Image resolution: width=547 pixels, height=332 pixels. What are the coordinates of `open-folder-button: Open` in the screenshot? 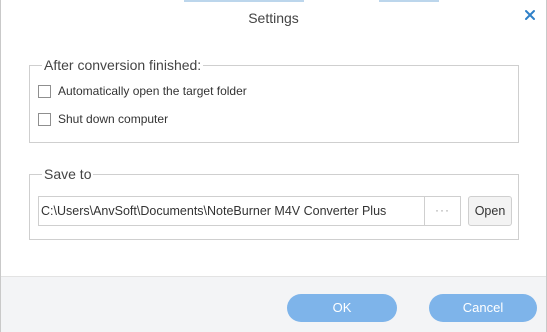 It's located at (490, 211).